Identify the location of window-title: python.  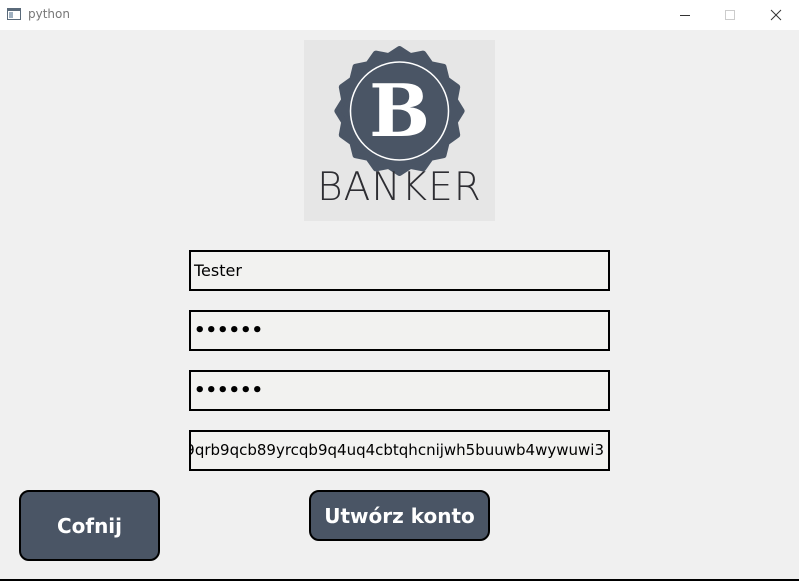
(49, 14).